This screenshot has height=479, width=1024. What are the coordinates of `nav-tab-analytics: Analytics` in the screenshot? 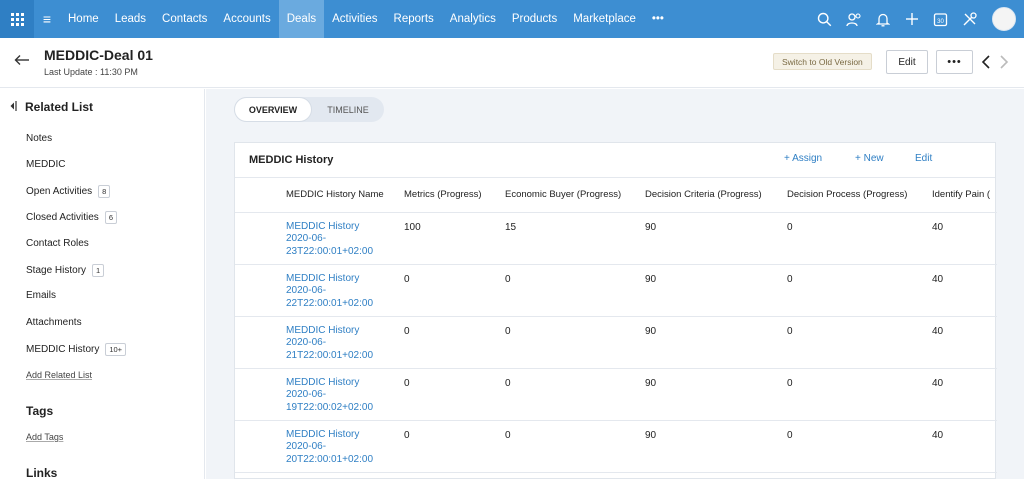 It's located at (473, 19).